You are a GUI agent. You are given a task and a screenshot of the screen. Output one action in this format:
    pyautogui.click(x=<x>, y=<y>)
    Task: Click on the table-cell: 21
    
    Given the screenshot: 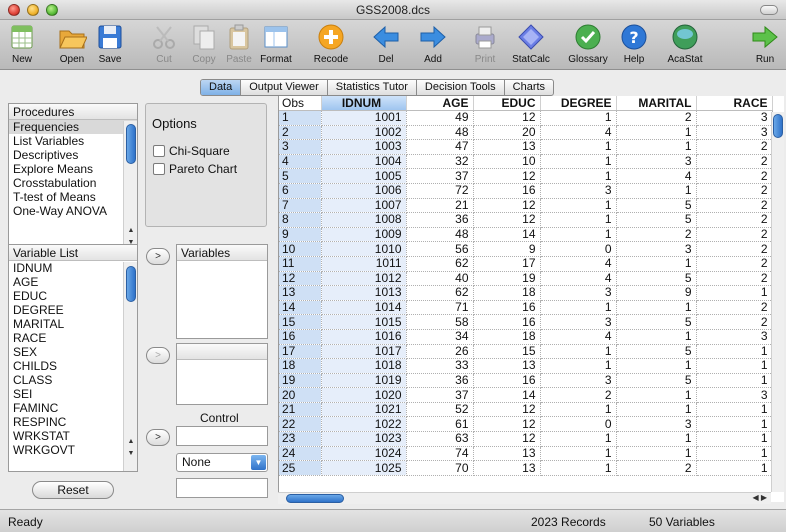 What is the action you would take?
    pyautogui.click(x=440, y=206)
    